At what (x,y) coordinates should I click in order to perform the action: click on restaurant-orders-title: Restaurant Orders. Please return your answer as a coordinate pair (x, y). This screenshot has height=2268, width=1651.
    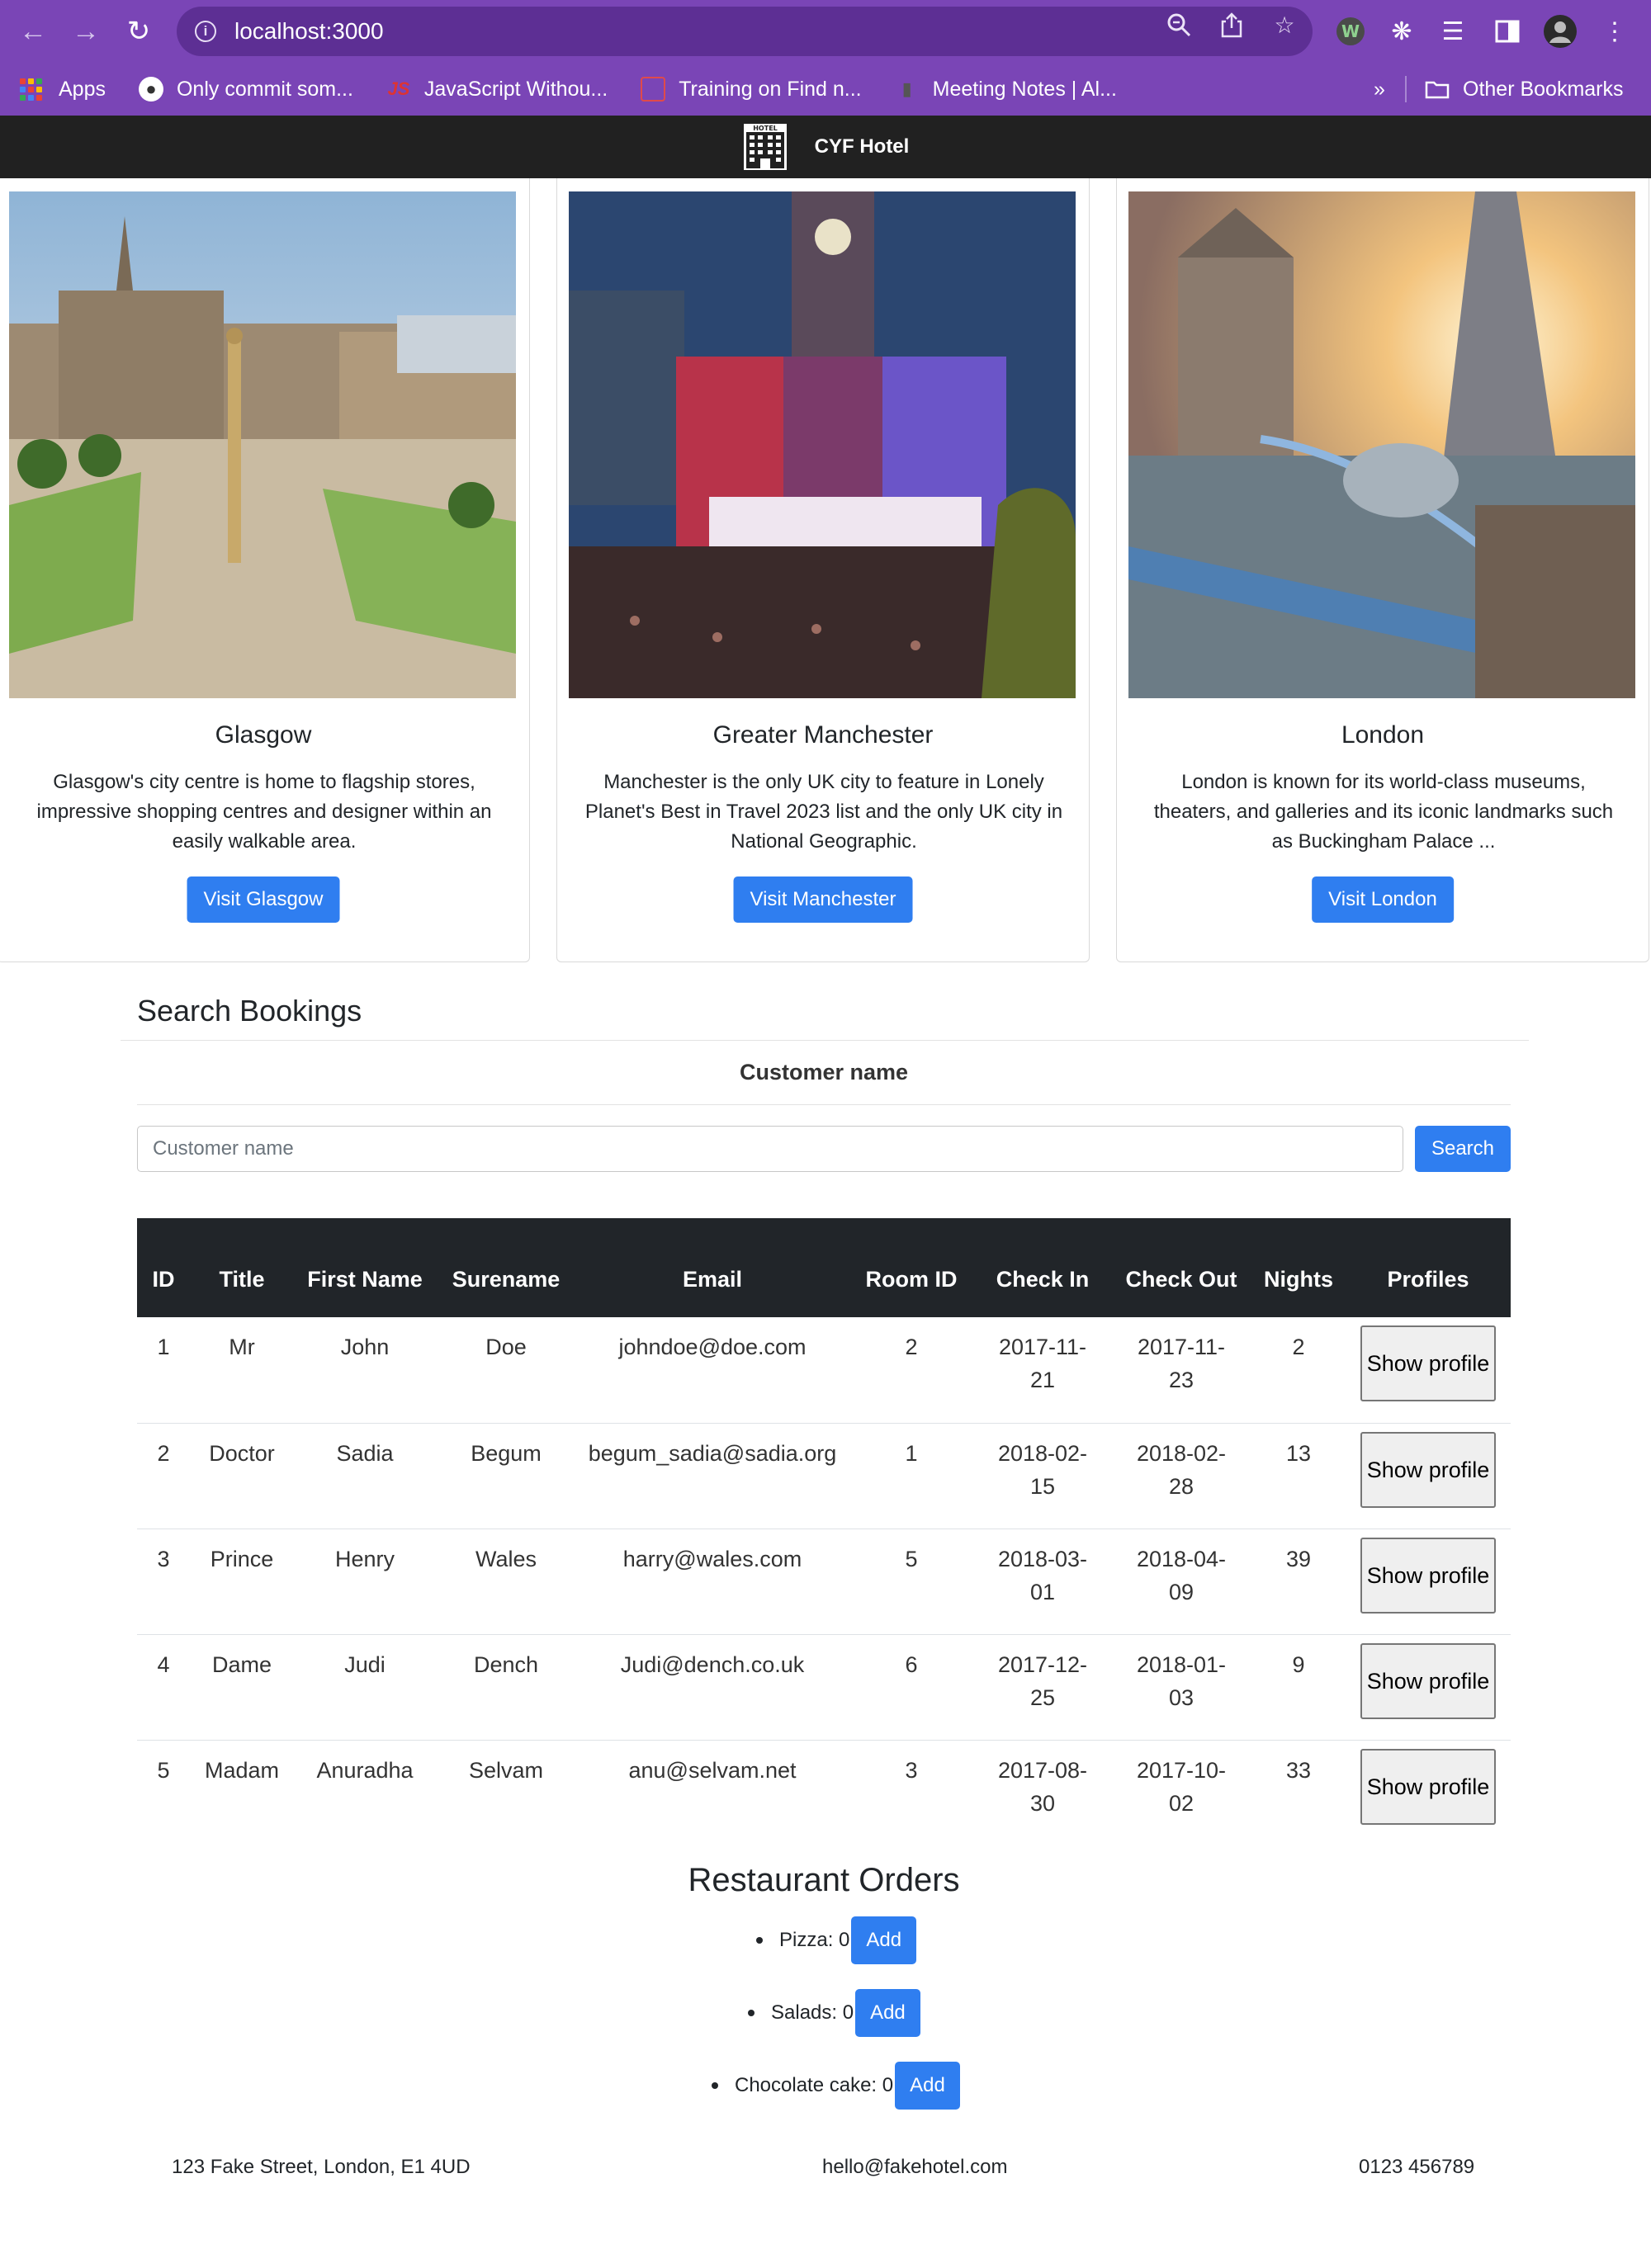
    Looking at the image, I should click on (824, 1880).